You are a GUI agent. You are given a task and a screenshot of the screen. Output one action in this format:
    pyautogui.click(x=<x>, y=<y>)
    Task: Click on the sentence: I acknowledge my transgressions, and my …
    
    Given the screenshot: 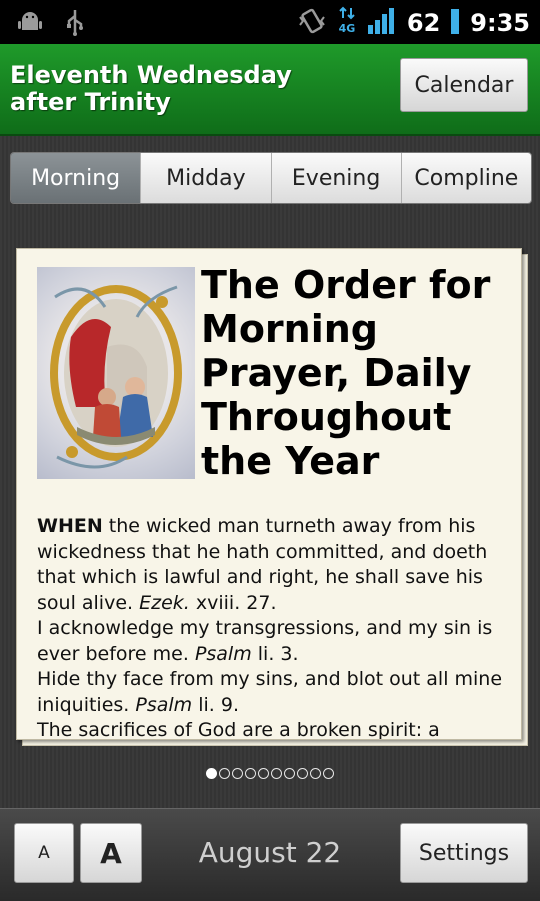 What is the action you would take?
    pyautogui.click(x=265, y=641)
    